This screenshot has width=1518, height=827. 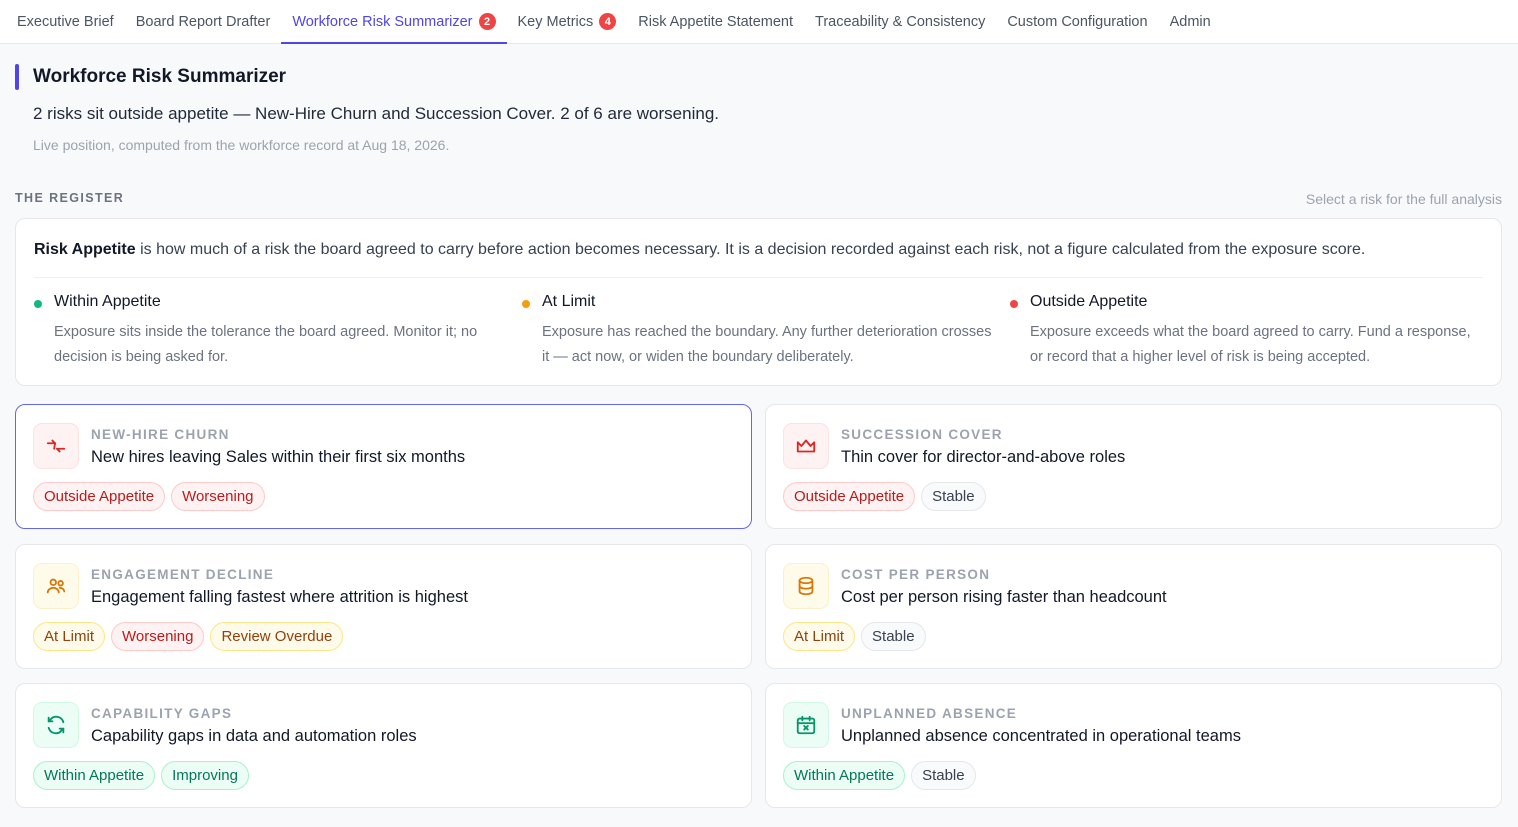 I want to click on explainer-term: Risk Appetite, so click(x=85, y=249).